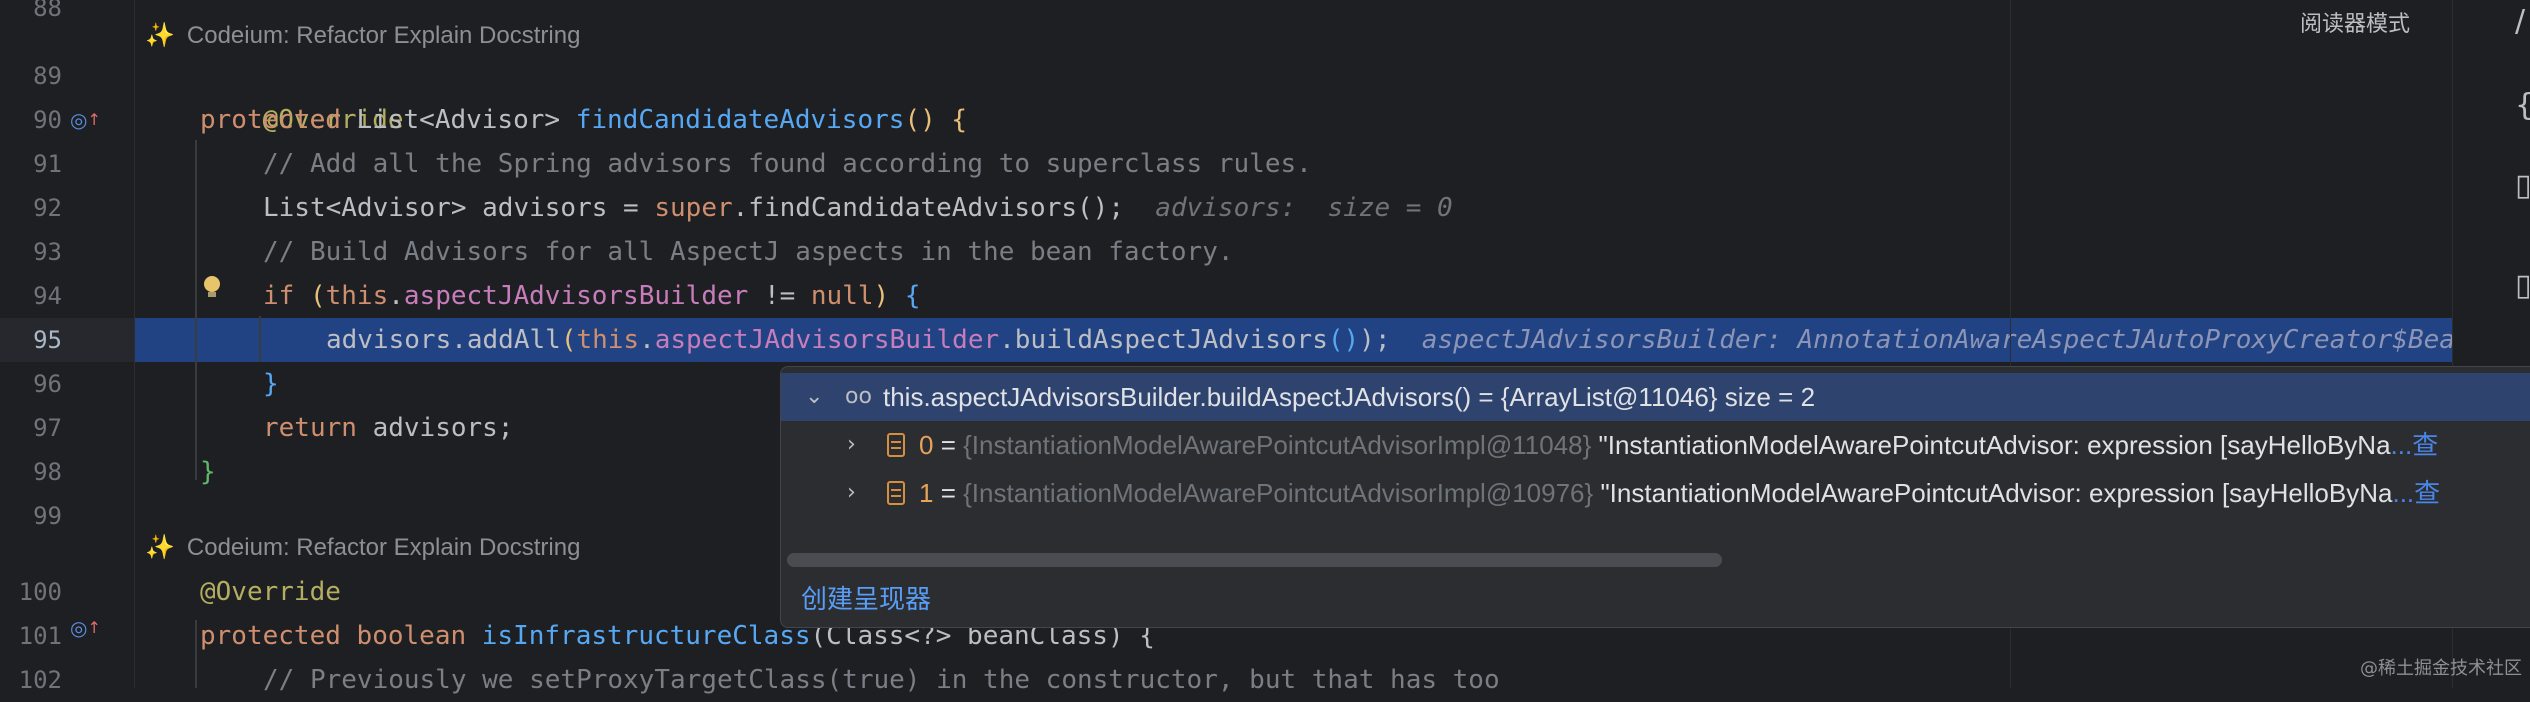  What do you see at coordinates (926, 445) in the screenshot?
I see `item-index: 0` at bounding box center [926, 445].